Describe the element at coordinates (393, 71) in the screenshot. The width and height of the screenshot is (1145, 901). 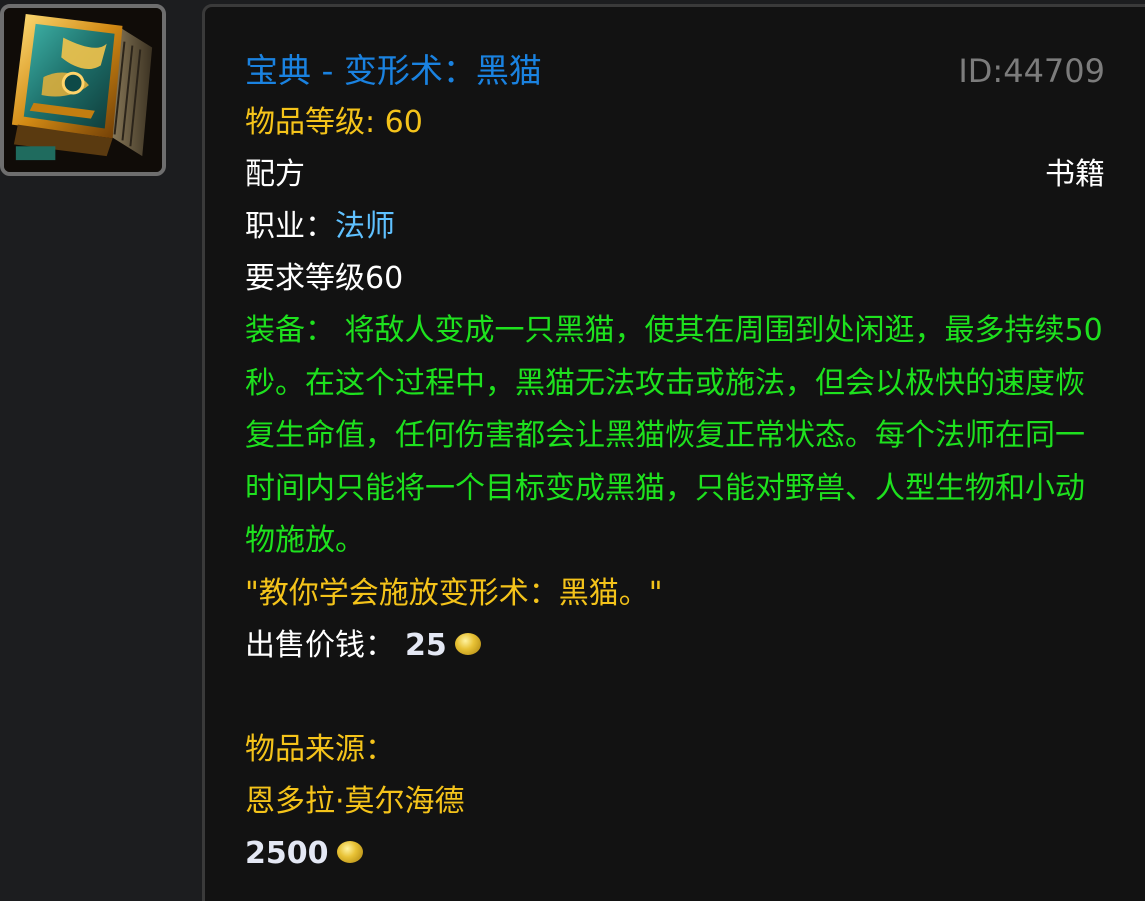
I see `item-title: 宝典 - 变形术：黑猫` at that location.